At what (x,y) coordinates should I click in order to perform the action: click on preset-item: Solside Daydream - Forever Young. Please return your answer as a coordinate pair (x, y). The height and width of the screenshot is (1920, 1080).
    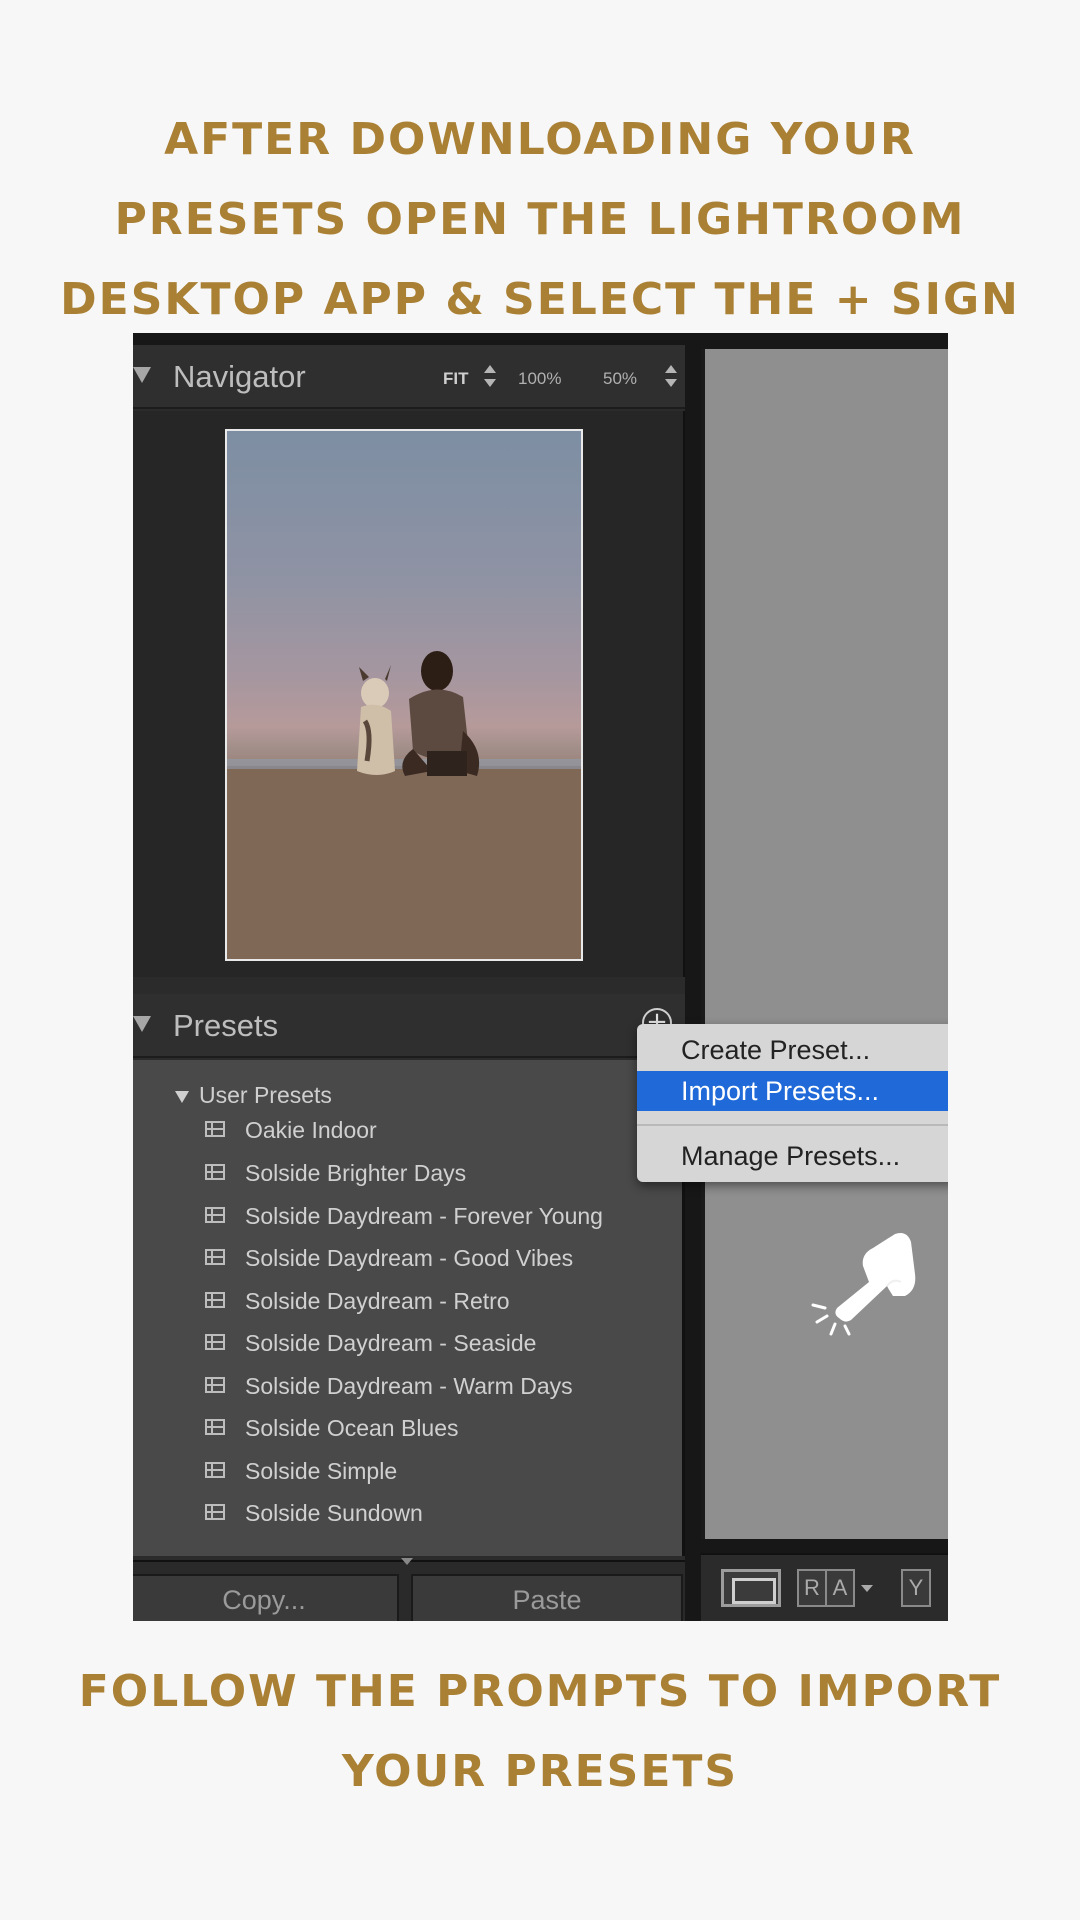
    Looking at the image, I should click on (435, 1217).